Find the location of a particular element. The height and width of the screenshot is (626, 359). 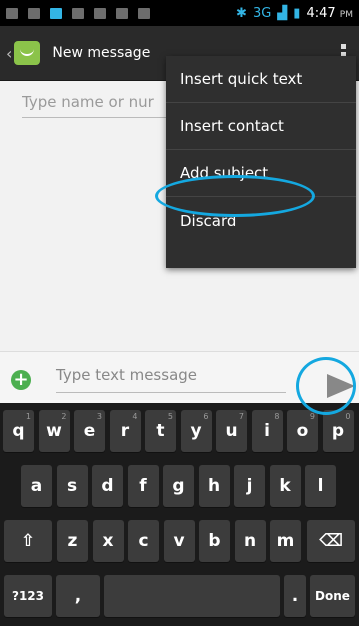

key-n: n is located at coordinates (250, 541).